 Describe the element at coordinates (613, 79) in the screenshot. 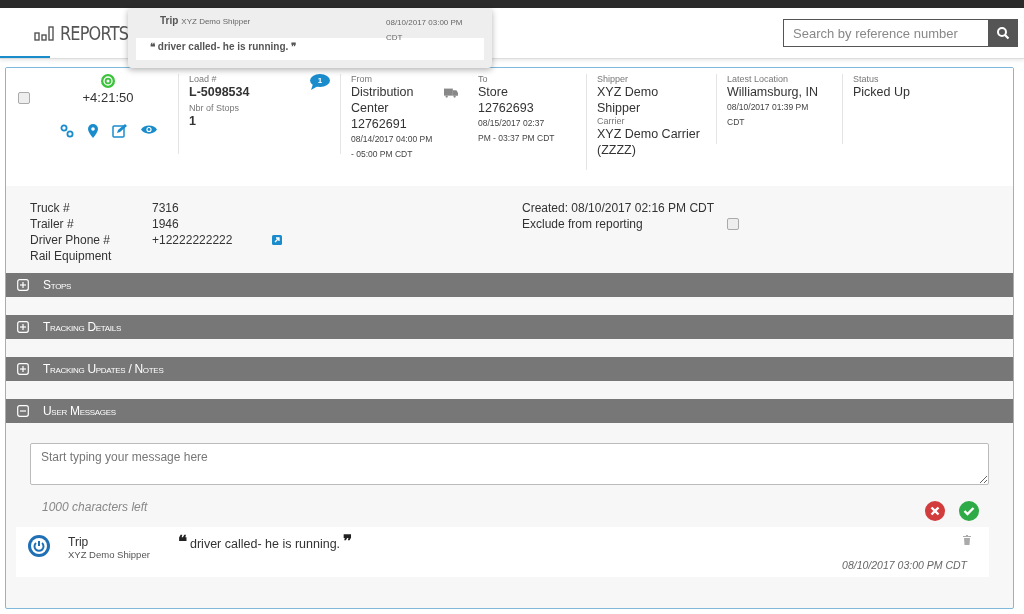

I see `field-label: Shipper` at that location.